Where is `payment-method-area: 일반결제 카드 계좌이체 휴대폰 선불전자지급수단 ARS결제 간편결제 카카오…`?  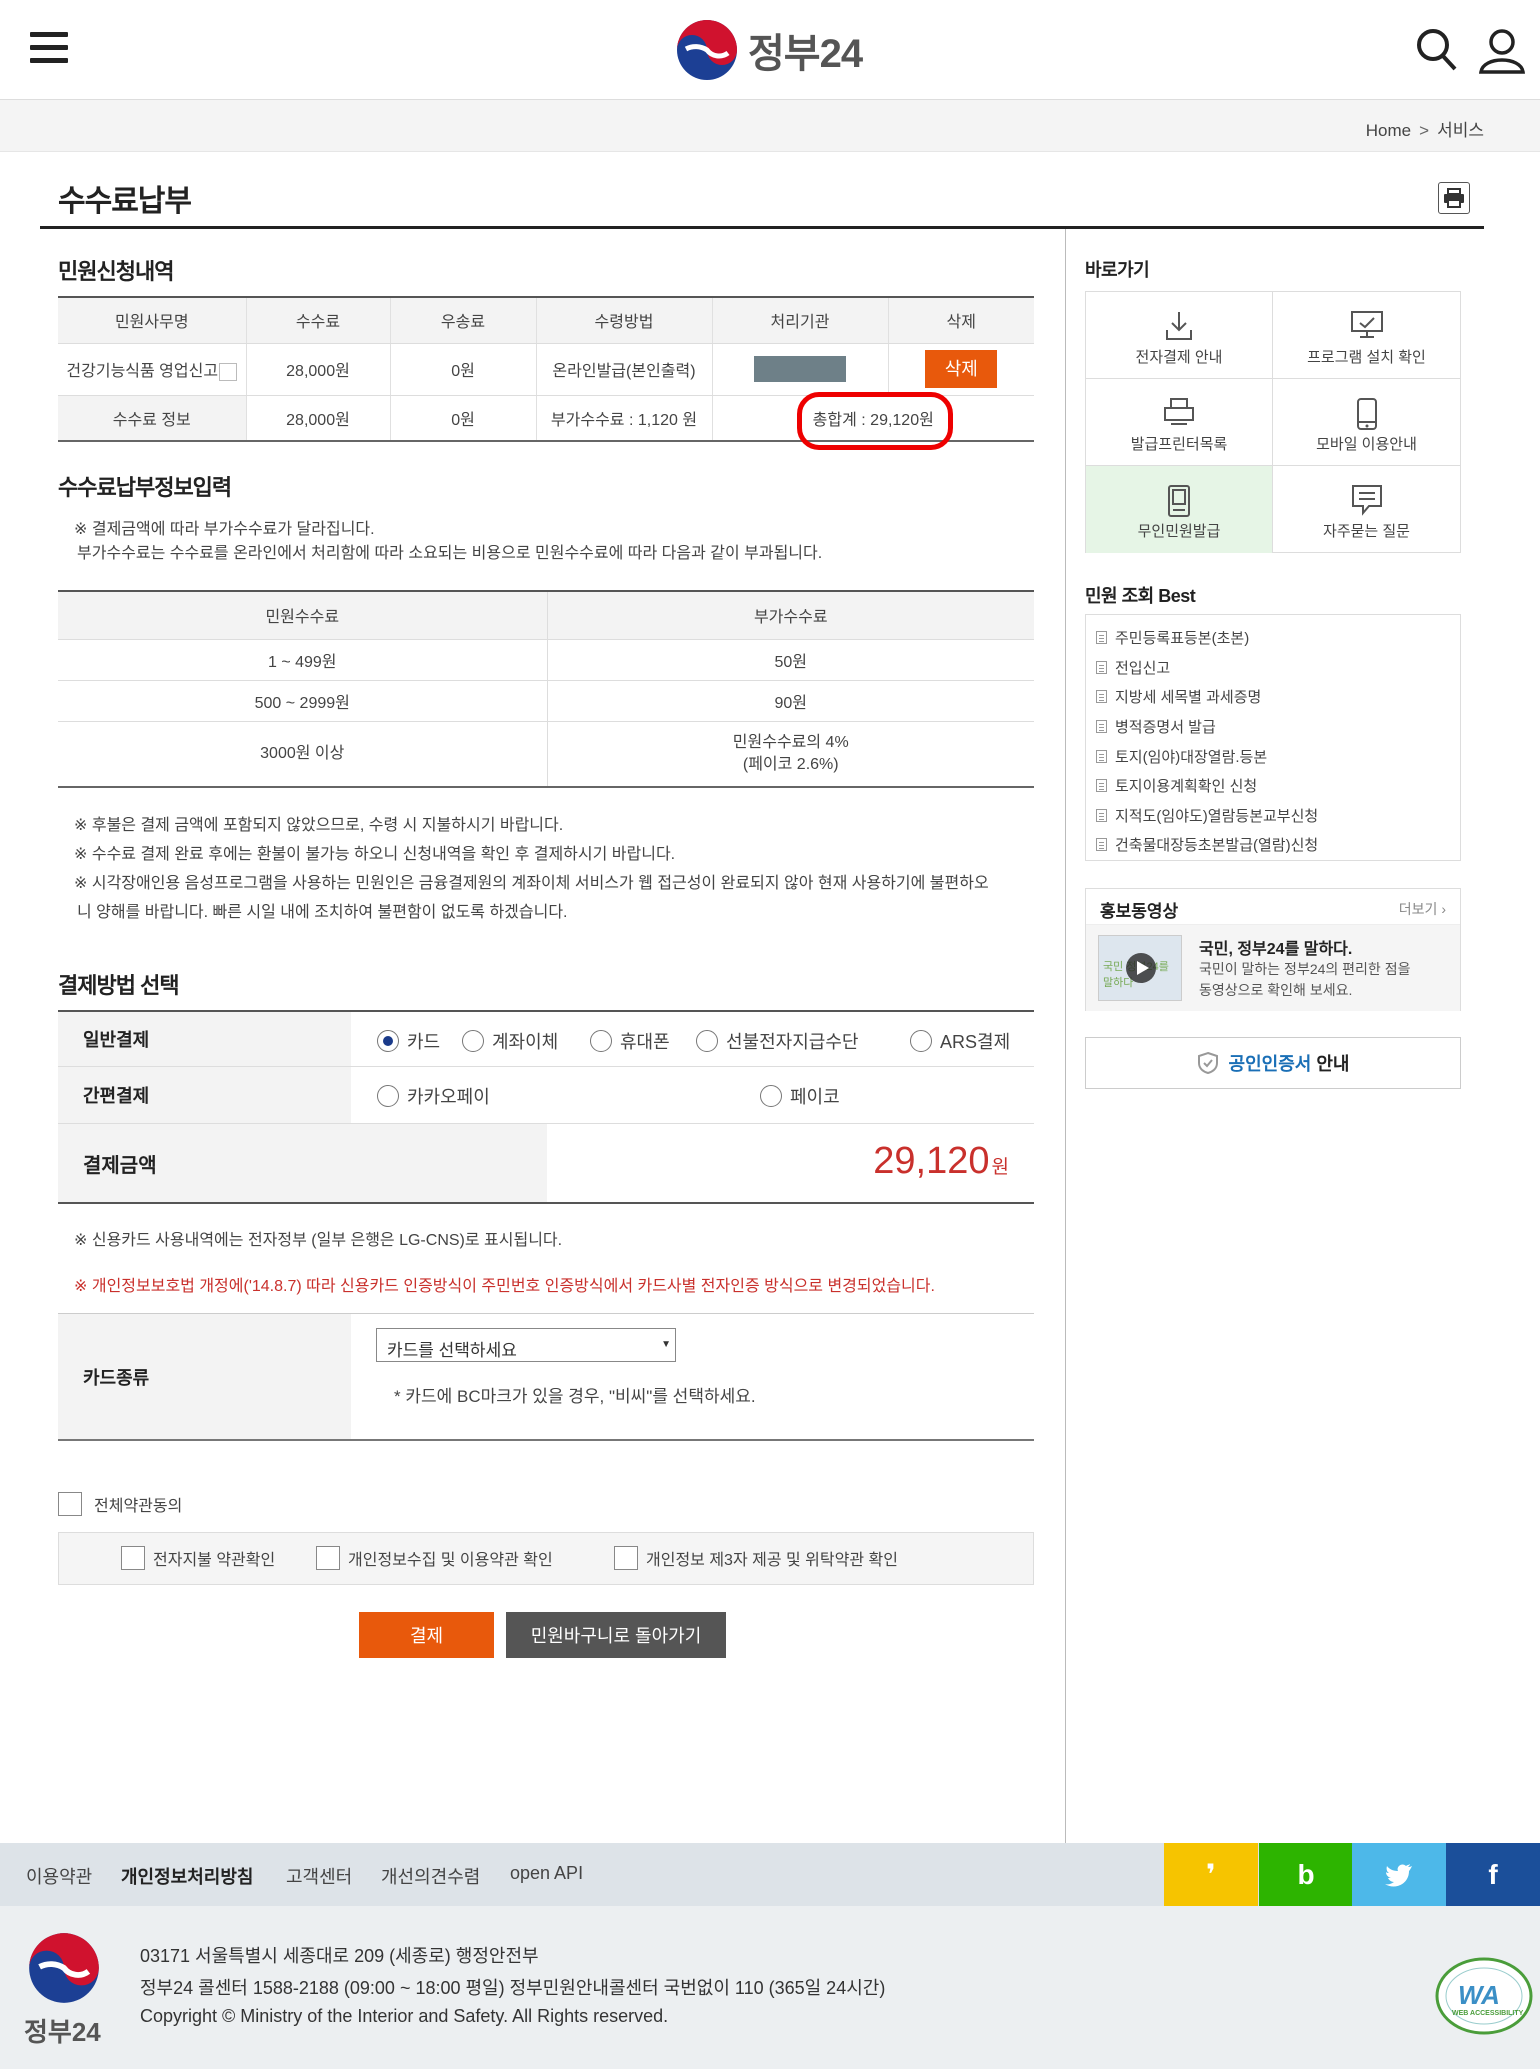
payment-method-area: 일반결제 카드 계좌이체 휴대폰 선불전자지급수단 ARS결제 간편결제 카카오… is located at coordinates (546, 1107).